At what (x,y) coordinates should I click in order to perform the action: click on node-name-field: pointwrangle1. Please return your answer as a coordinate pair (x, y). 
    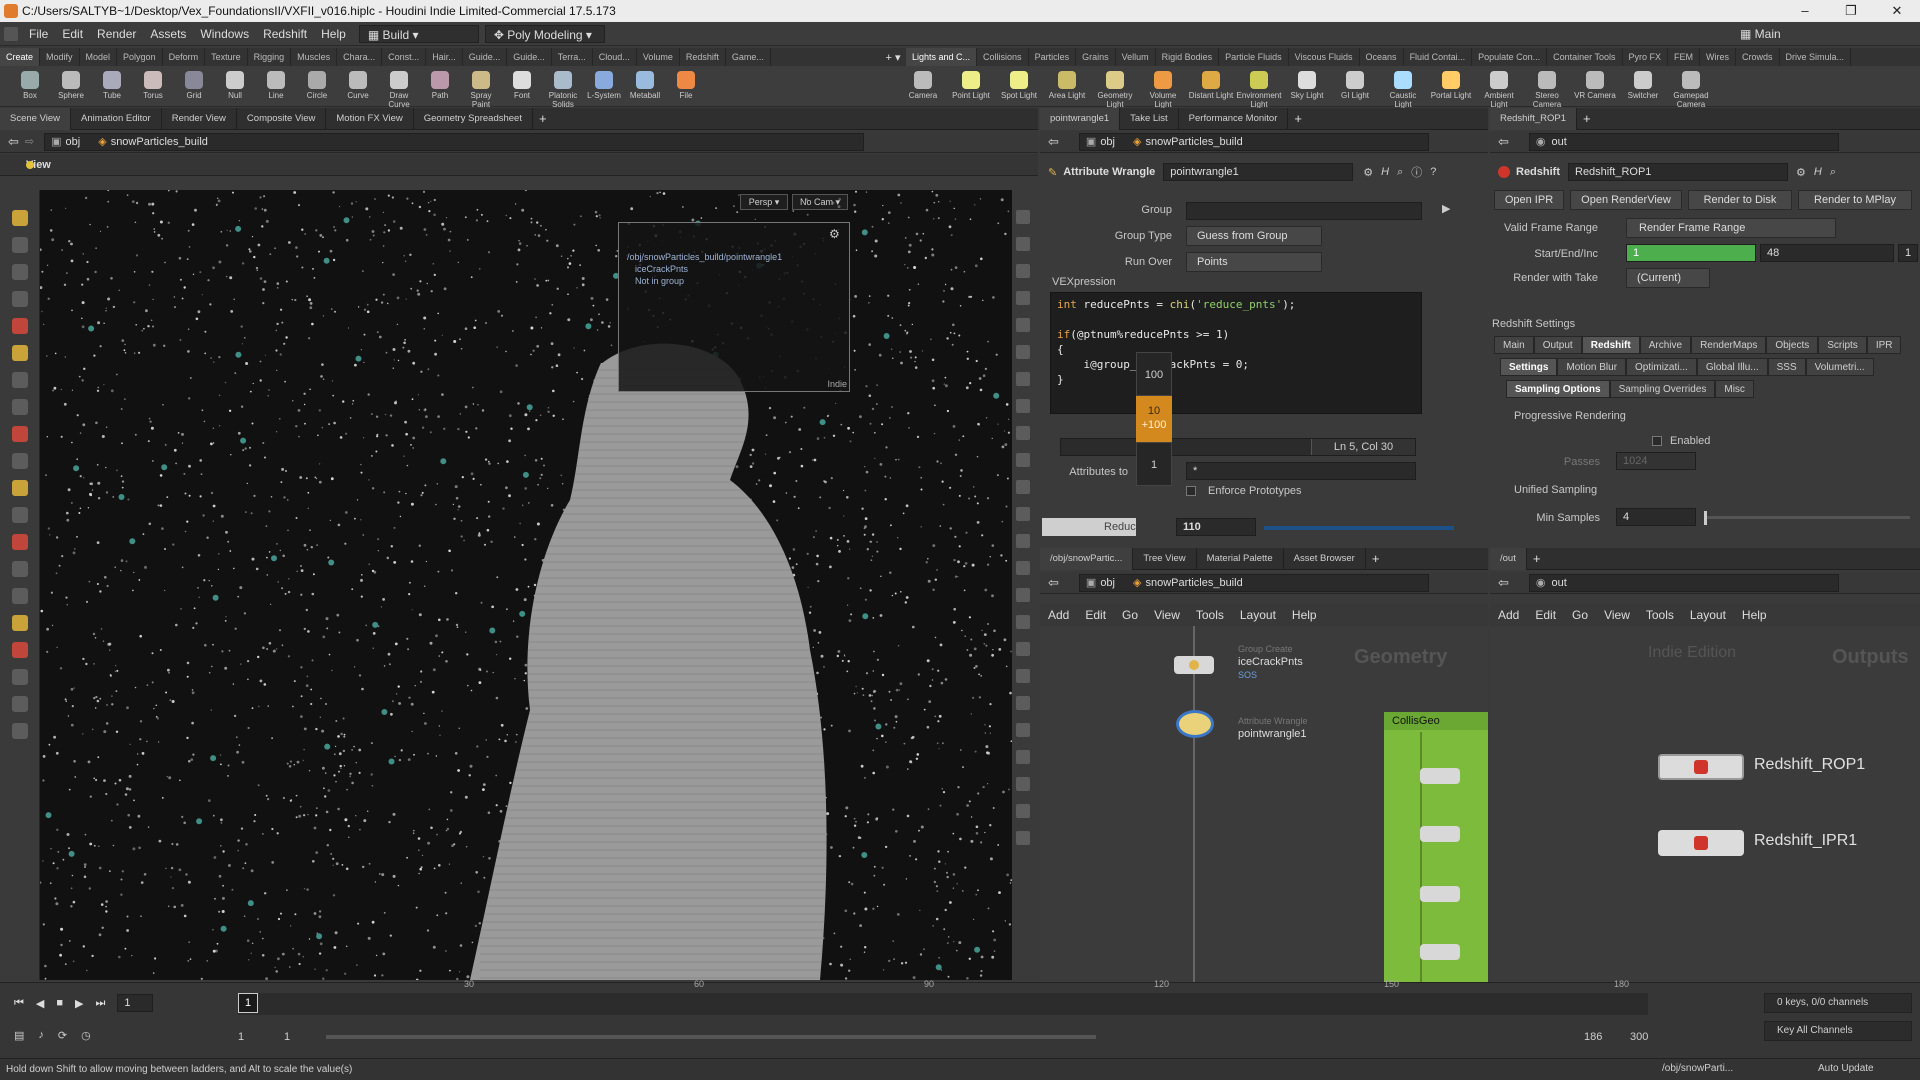
    Looking at the image, I should click on (1258, 172).